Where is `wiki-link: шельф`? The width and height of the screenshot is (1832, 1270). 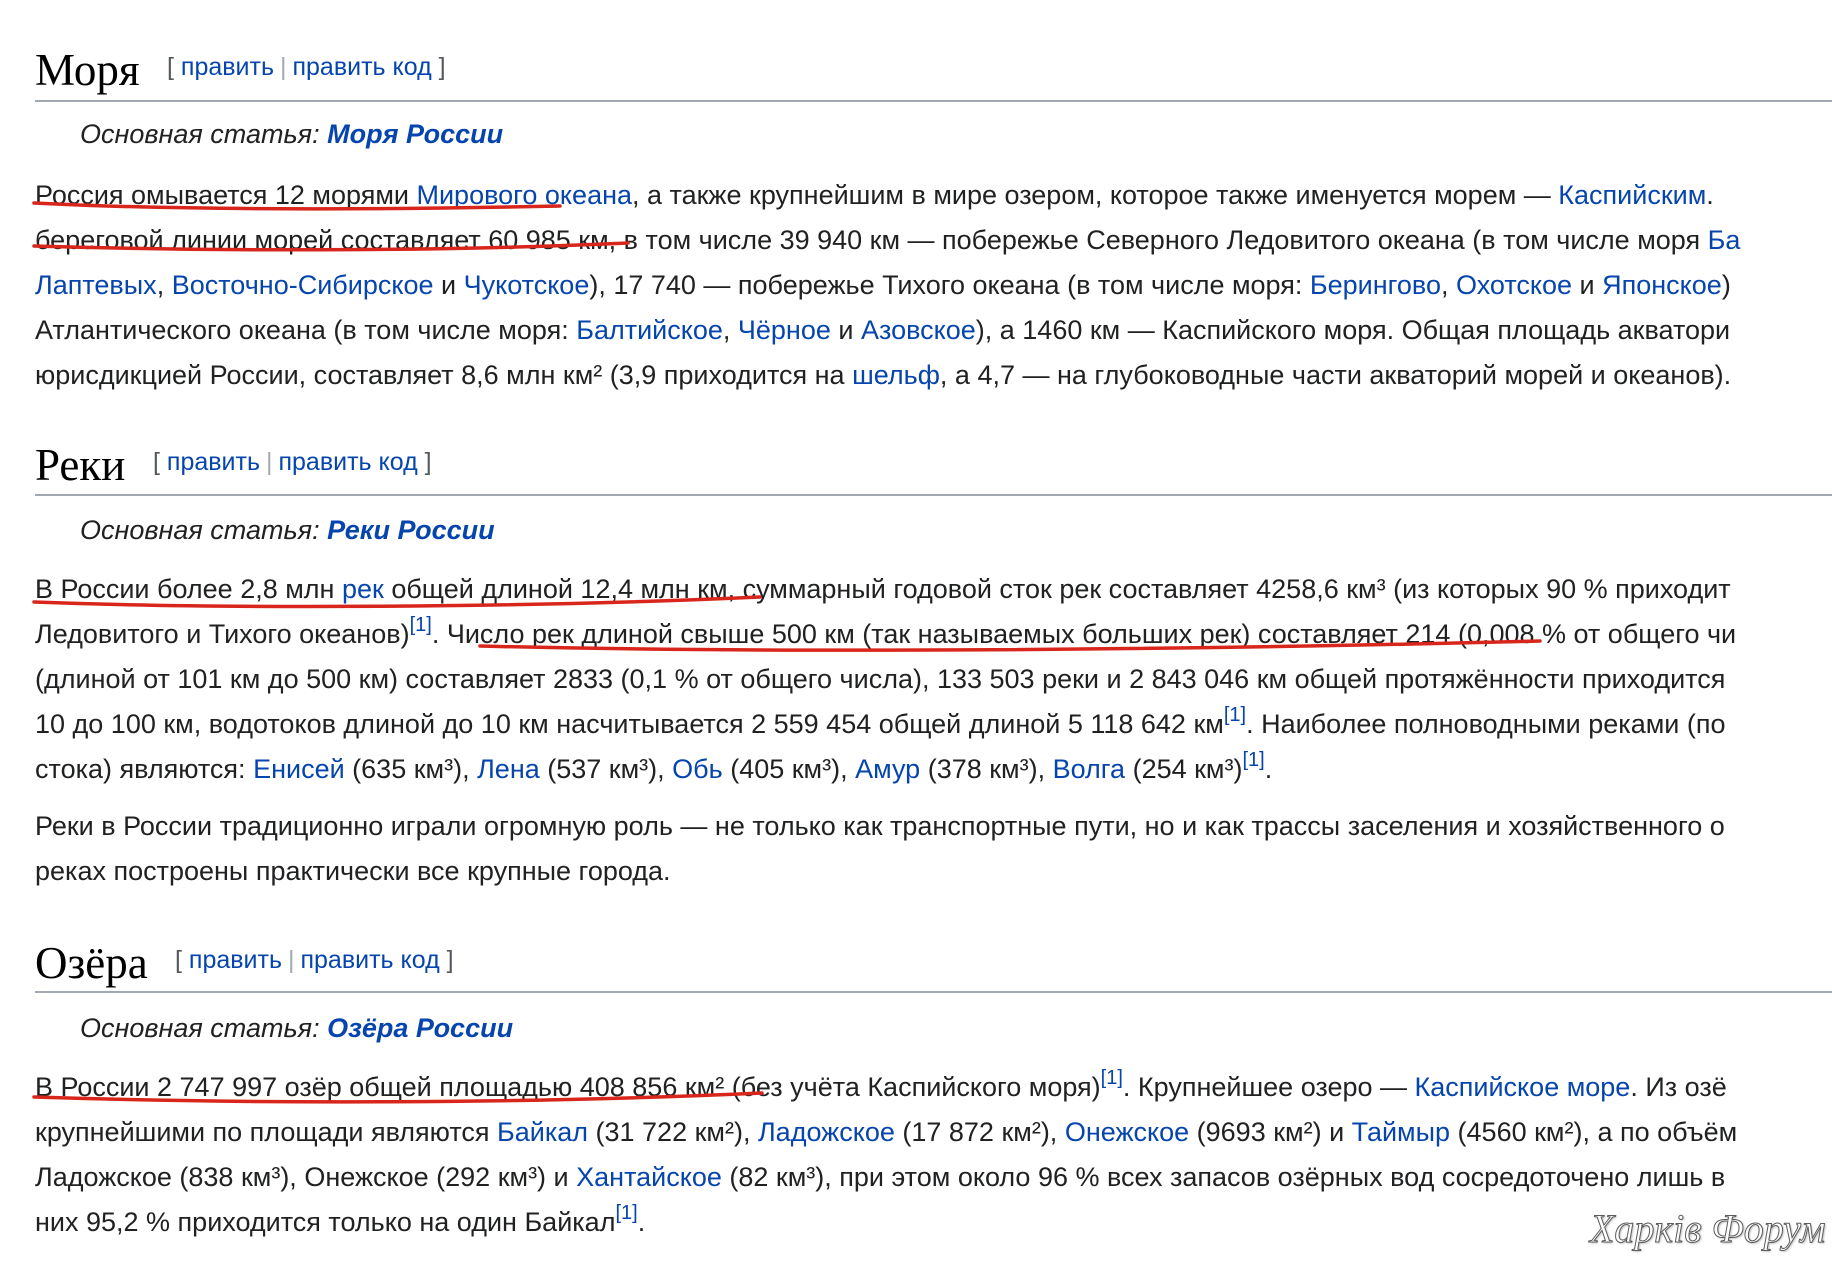 wiki-link: шельф is located at coordinates (896, 375).